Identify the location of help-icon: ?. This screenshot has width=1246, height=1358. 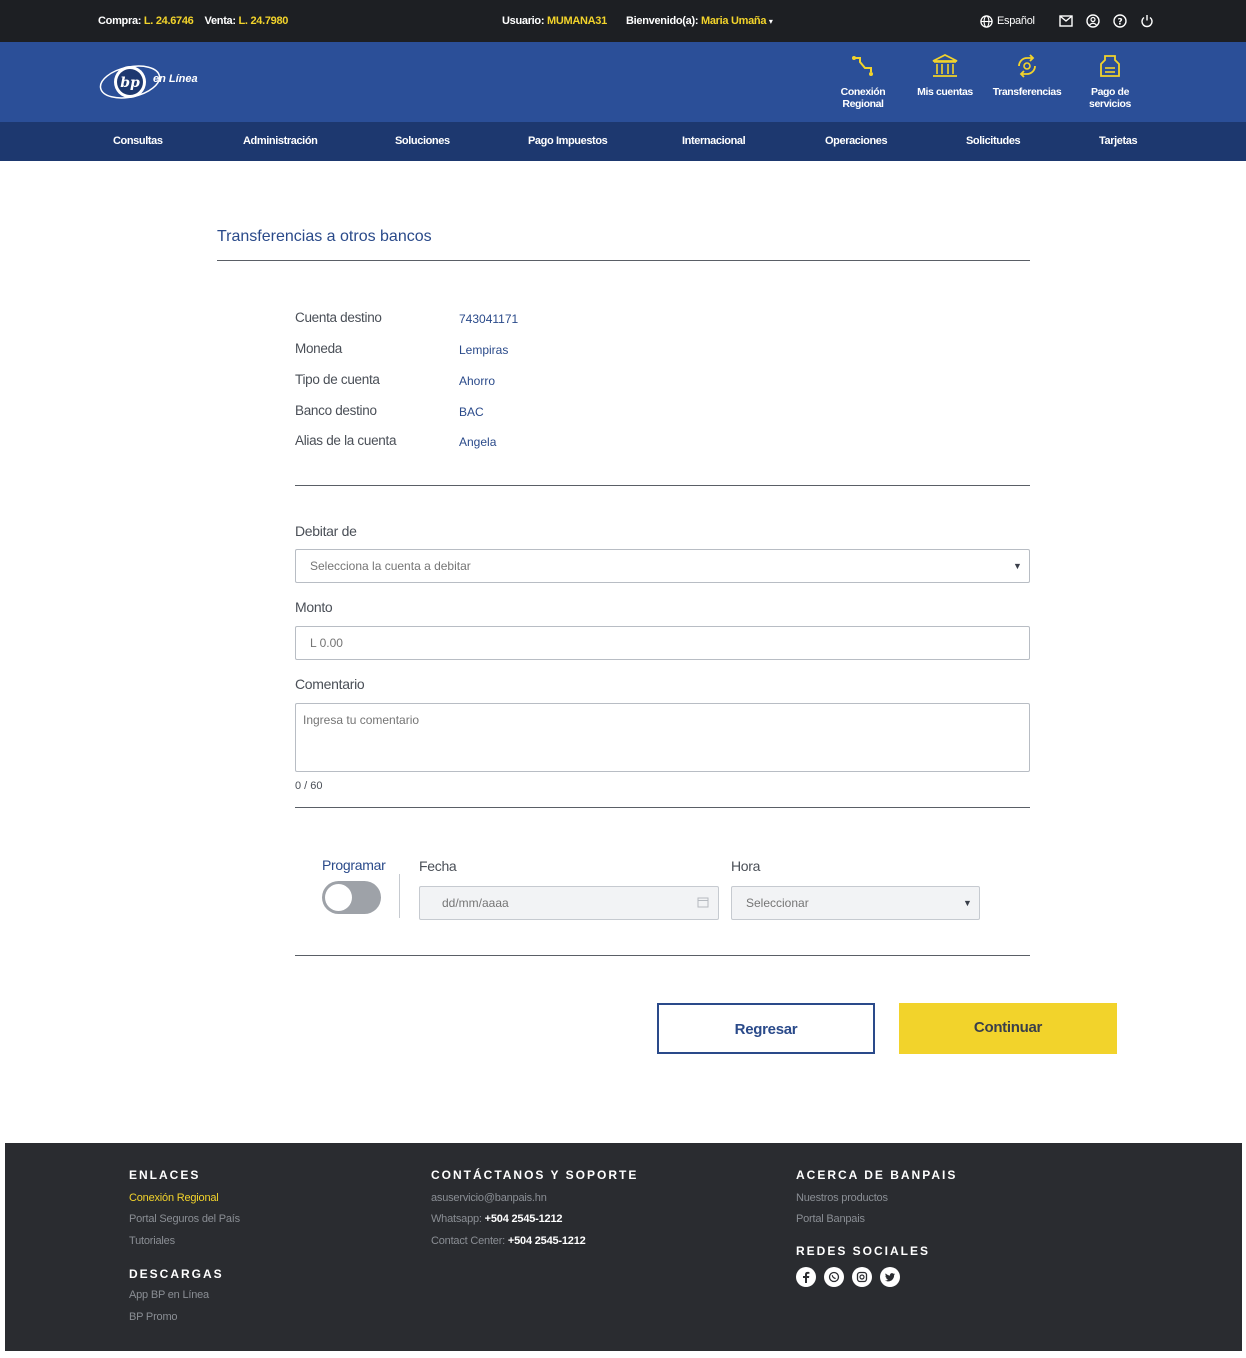
(1120, 21).